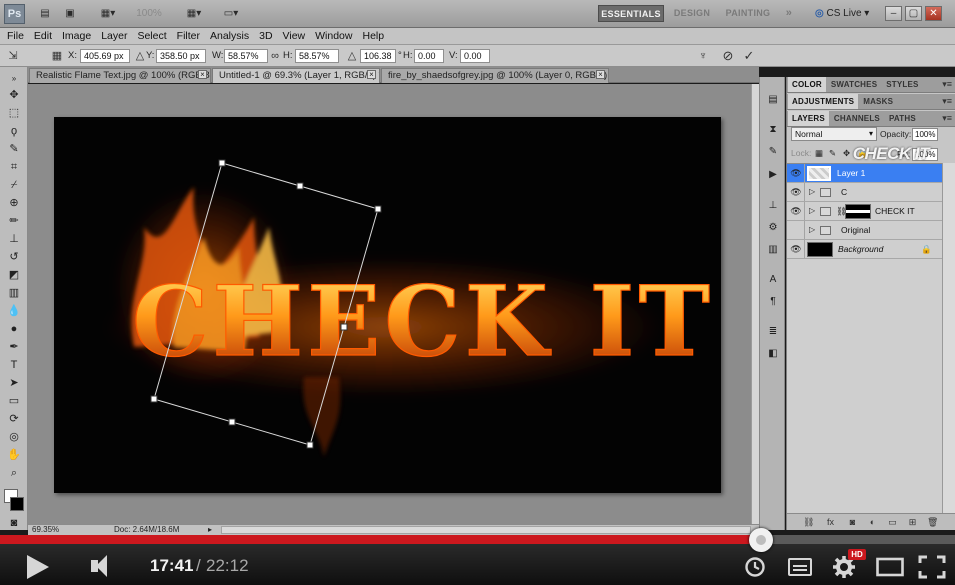  What do you see at coordinates (194, 14) in the screenshot?
I see `arrange-documents-dropdown: ▦▾` at bounding box center [194, 14].